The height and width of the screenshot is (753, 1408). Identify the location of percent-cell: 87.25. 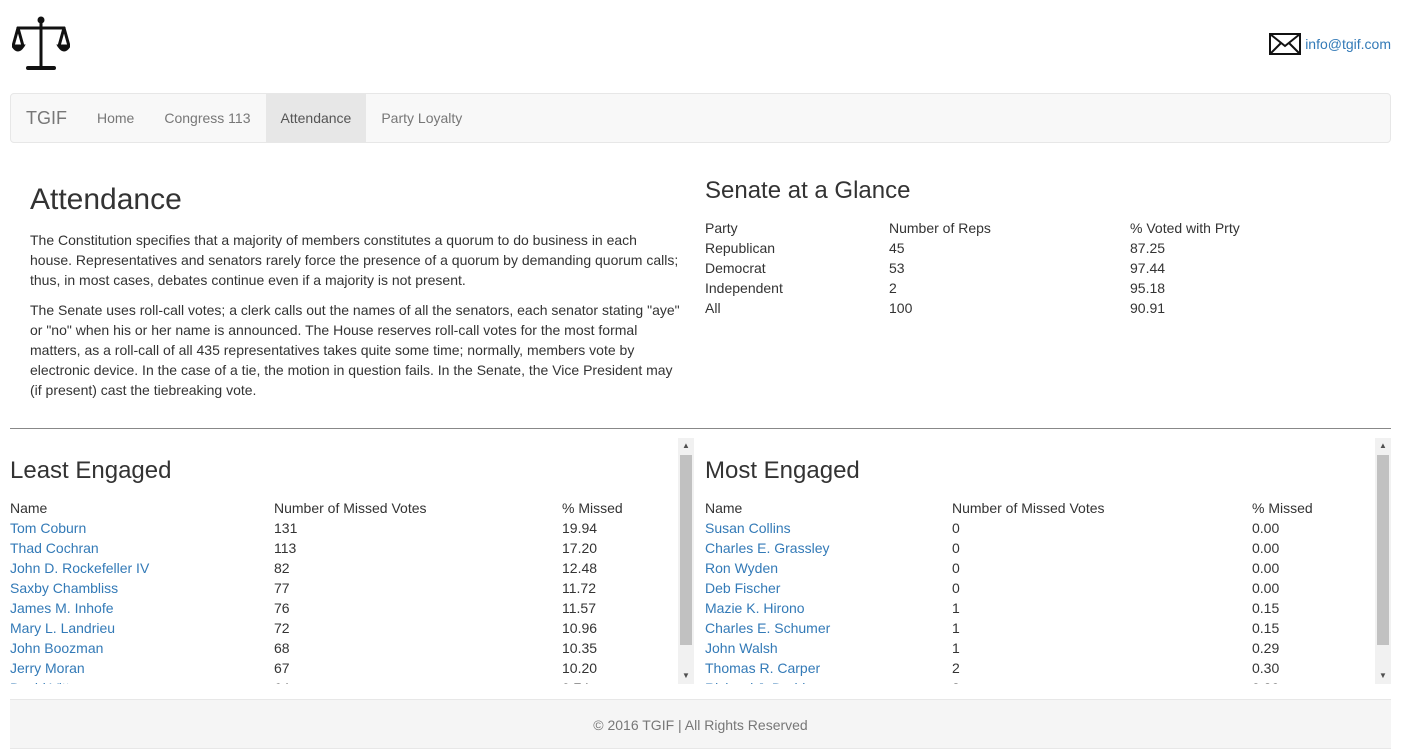
(1148, 248).